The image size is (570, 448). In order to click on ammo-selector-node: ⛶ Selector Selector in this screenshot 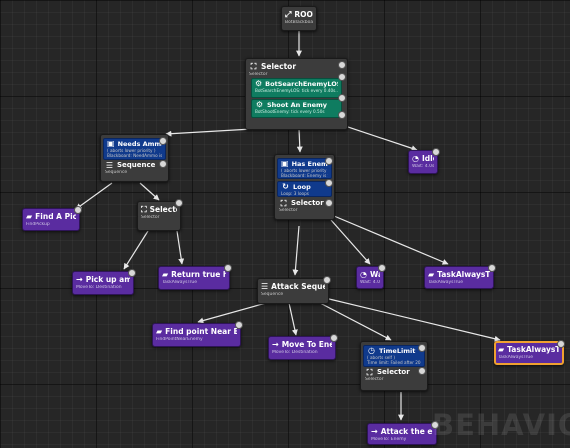, I will do `click(160, 215)`.